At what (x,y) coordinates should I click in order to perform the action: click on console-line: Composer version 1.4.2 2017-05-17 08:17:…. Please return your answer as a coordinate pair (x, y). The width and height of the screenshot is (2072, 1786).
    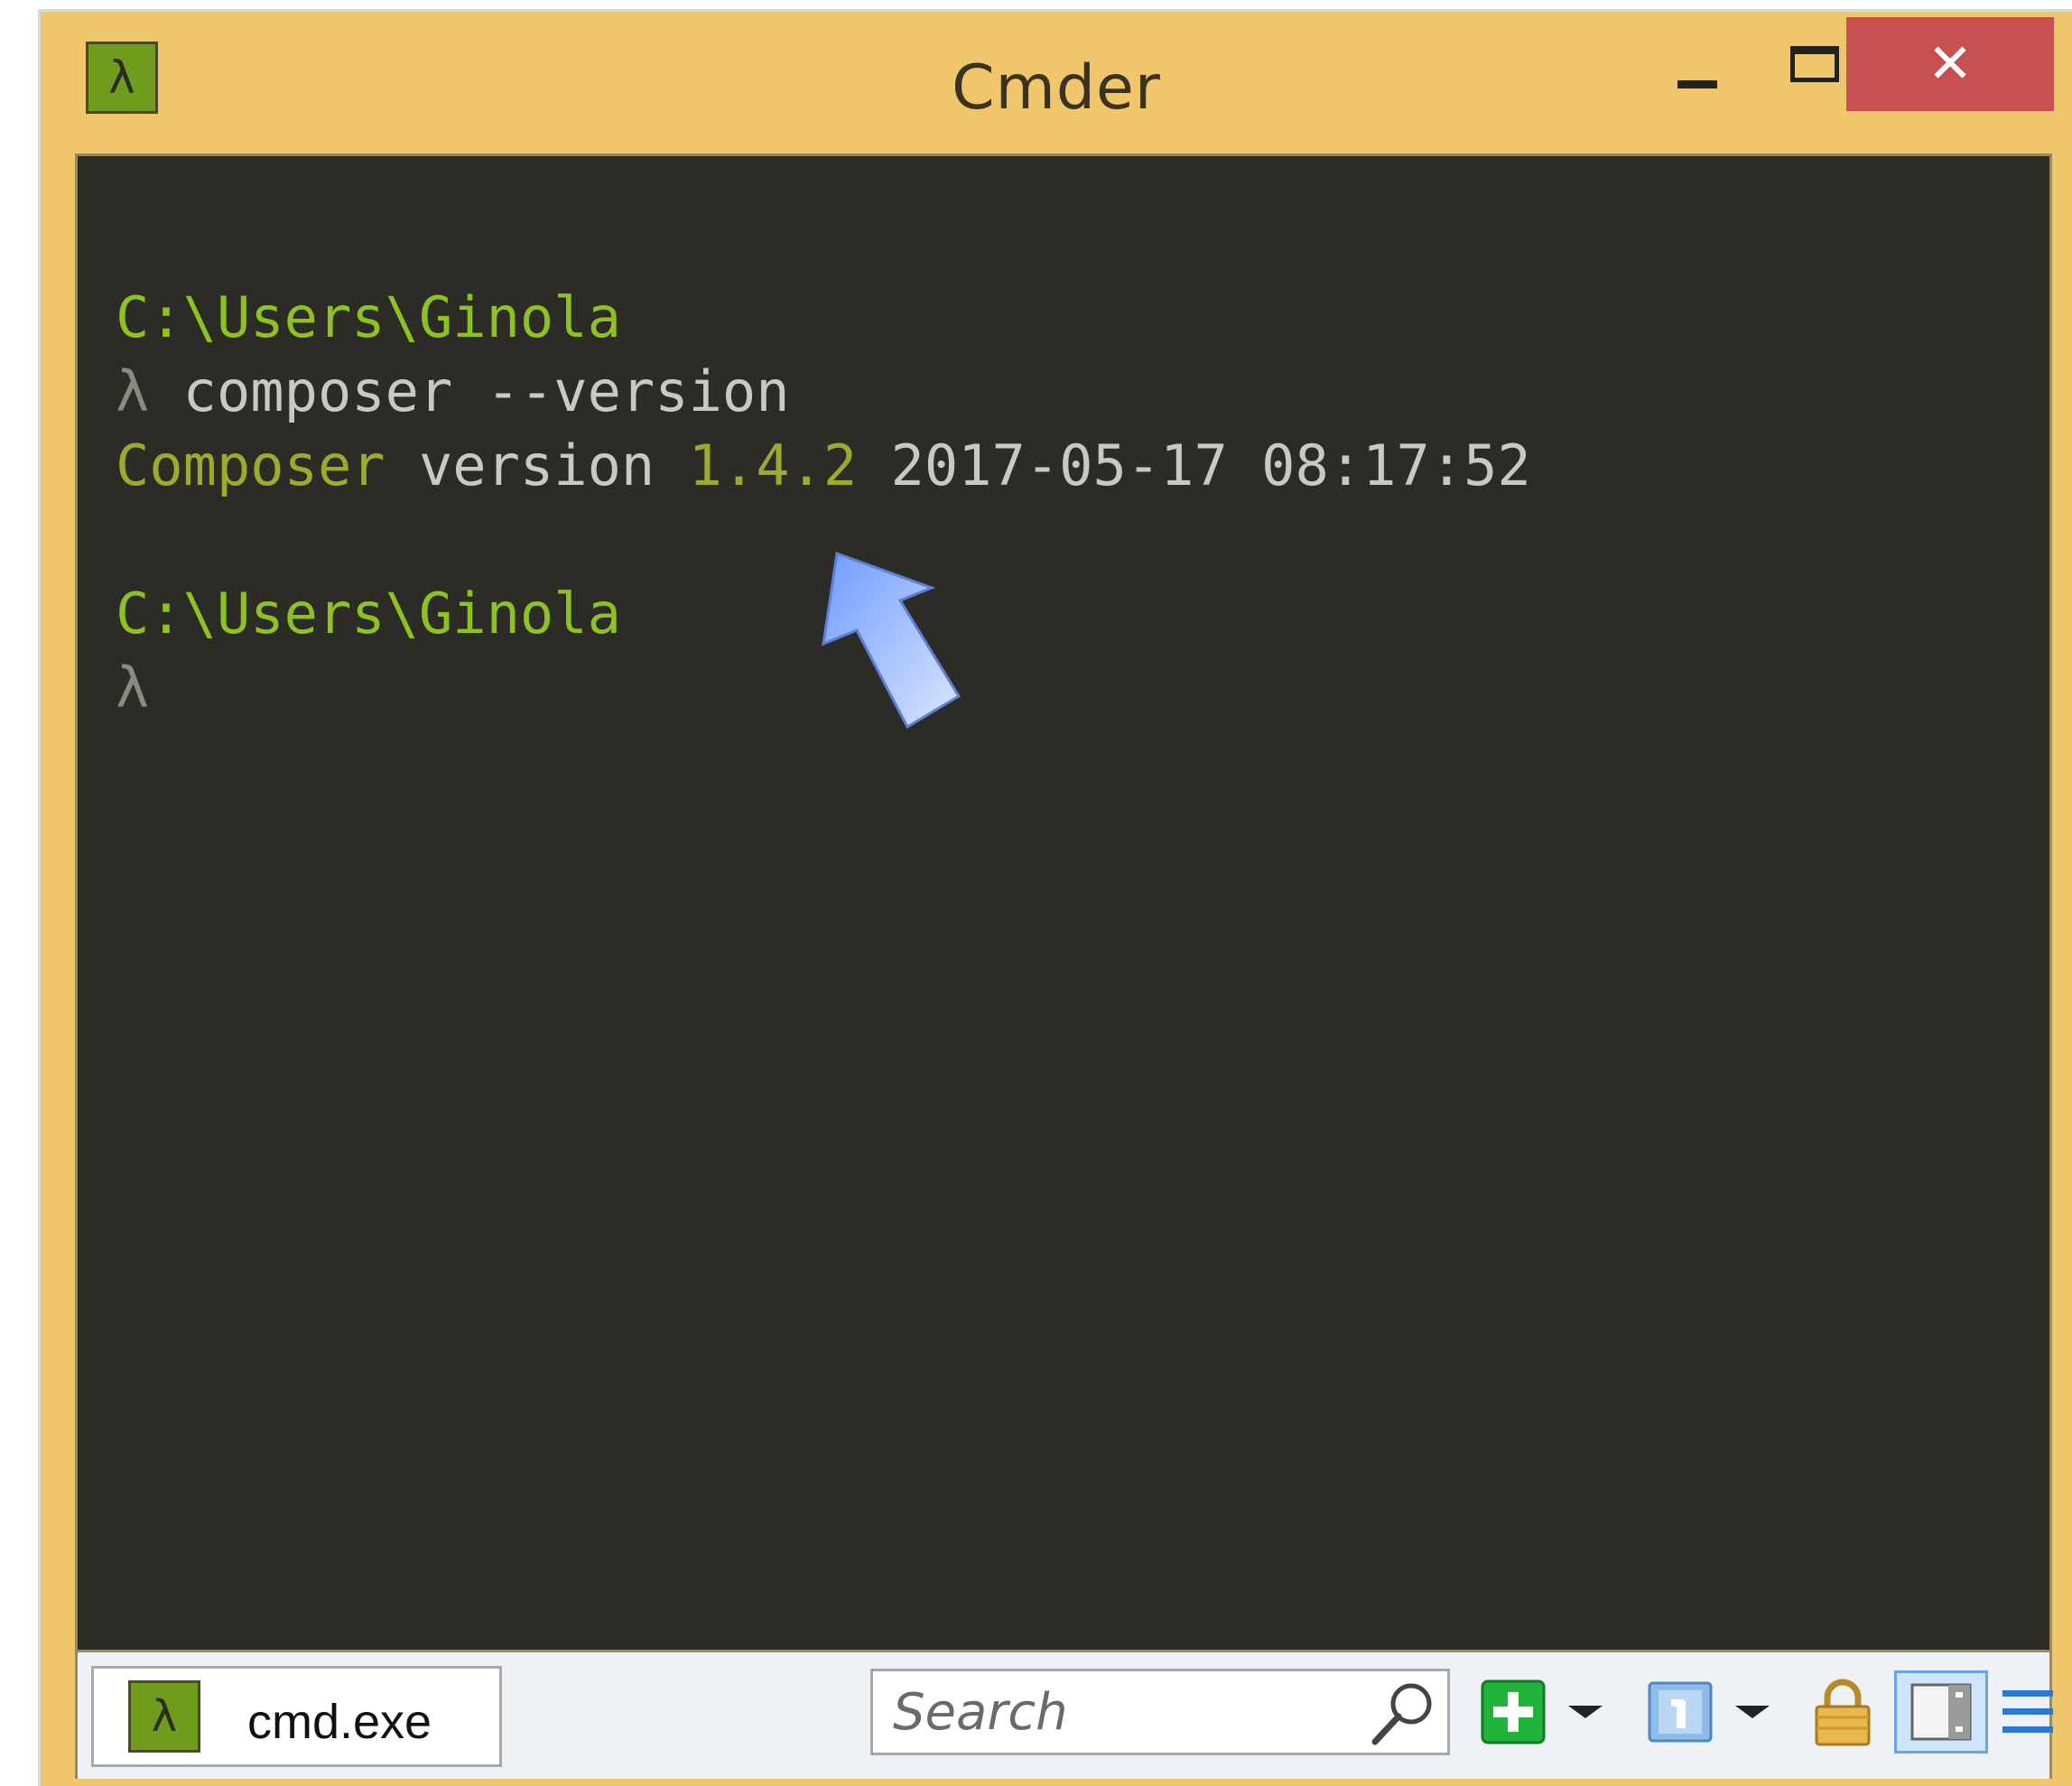
    Looking at the image, I should click on (1082, 466).